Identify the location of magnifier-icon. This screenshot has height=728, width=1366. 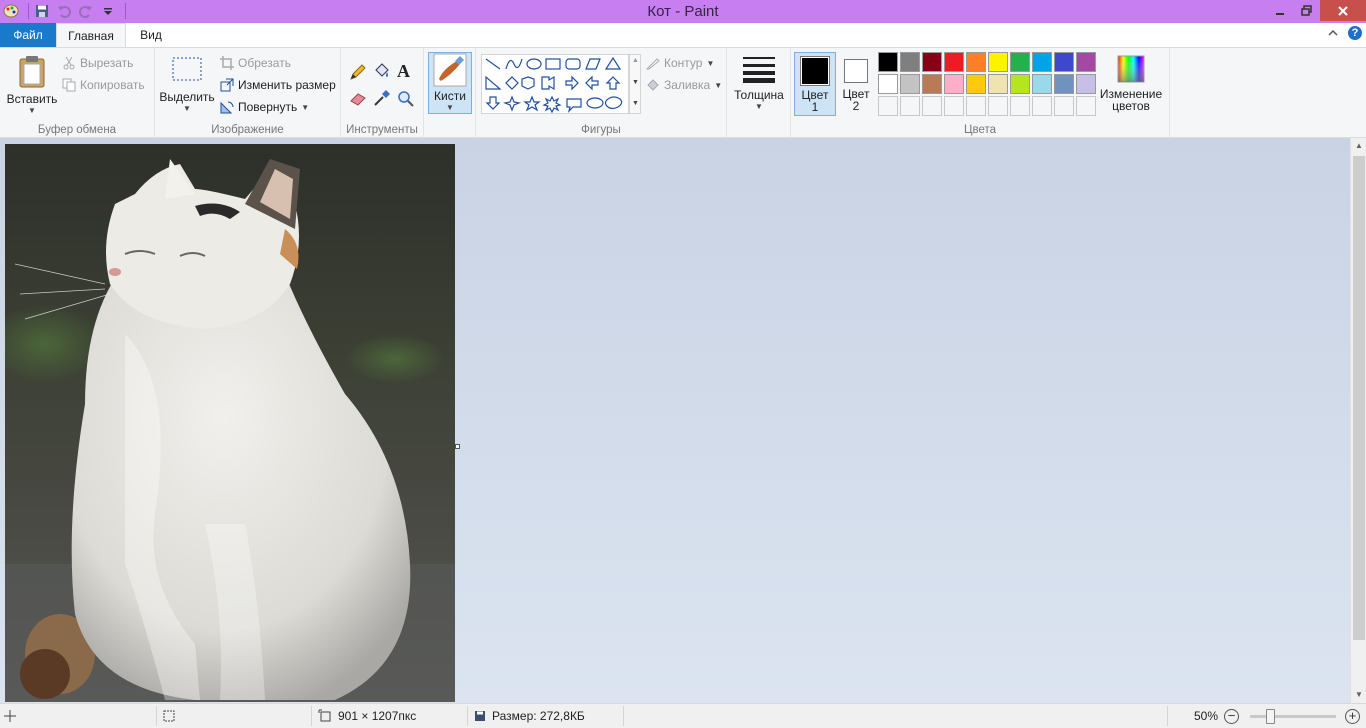
(406, 100).